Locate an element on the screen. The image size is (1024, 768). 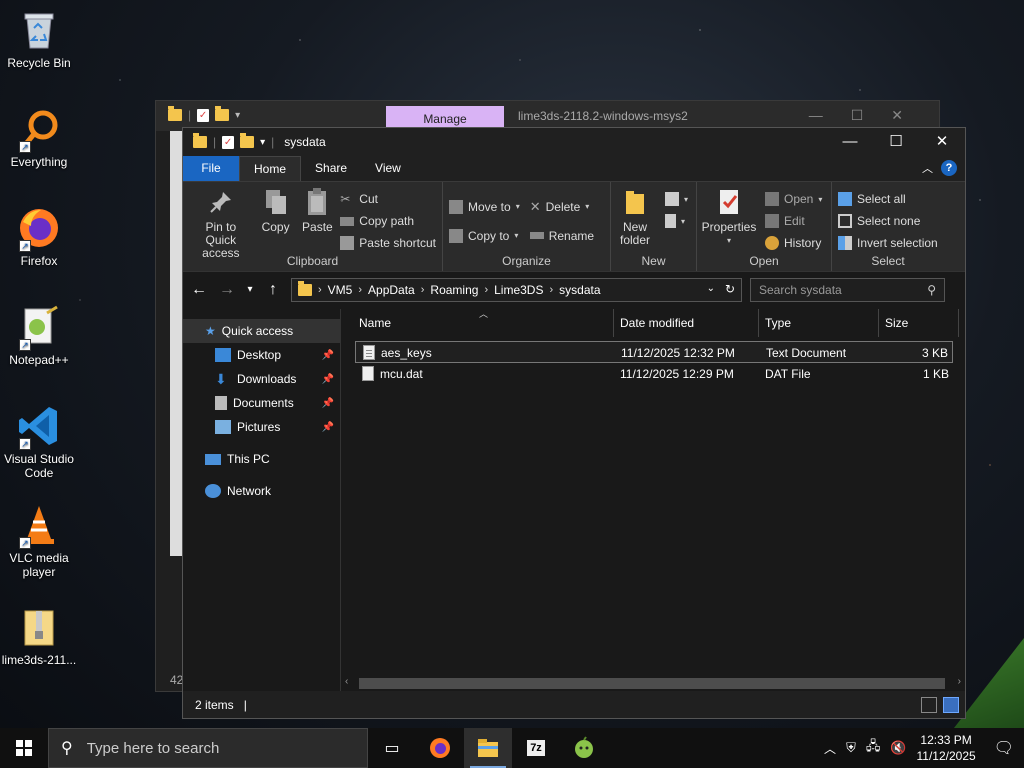
notifications-icon: 🗨 is located at coordinates (1004, 748).